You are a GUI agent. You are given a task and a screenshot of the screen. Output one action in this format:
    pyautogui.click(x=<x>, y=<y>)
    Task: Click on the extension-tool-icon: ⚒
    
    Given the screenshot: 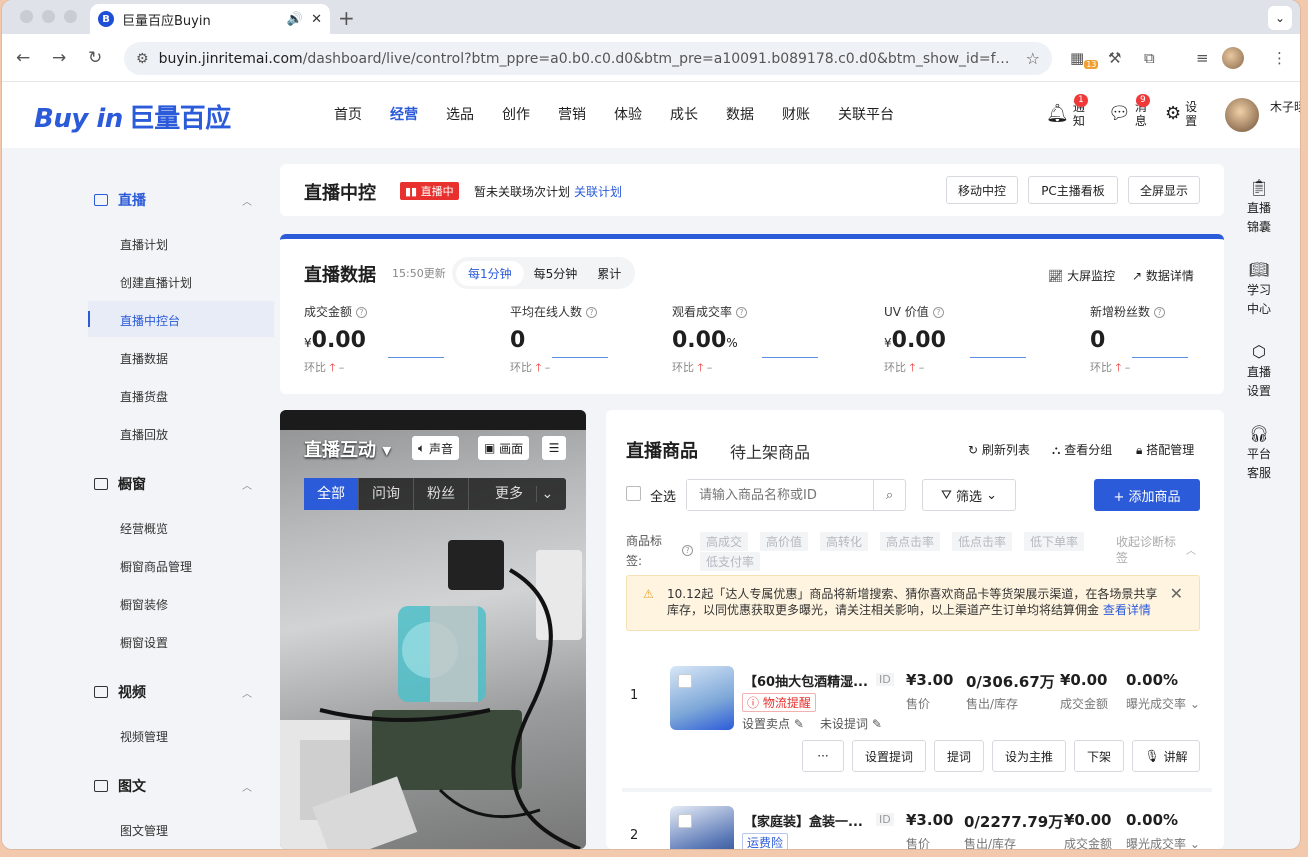 What is the action you would take?
    pyautogui.click(x=1114, y=58)
    